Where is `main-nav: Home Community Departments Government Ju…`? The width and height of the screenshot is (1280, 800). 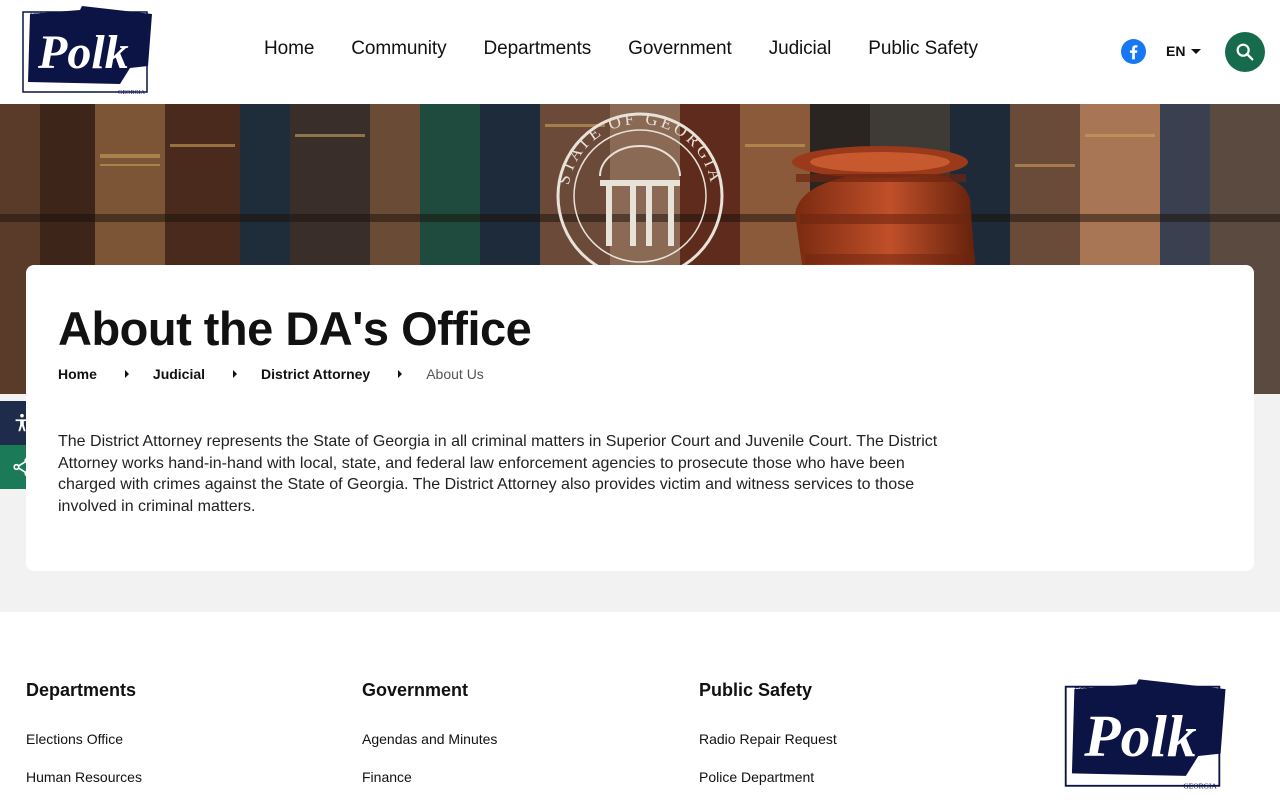
main-nav: Home Community Departments Government Ju… is located at coordinates (621, 49).